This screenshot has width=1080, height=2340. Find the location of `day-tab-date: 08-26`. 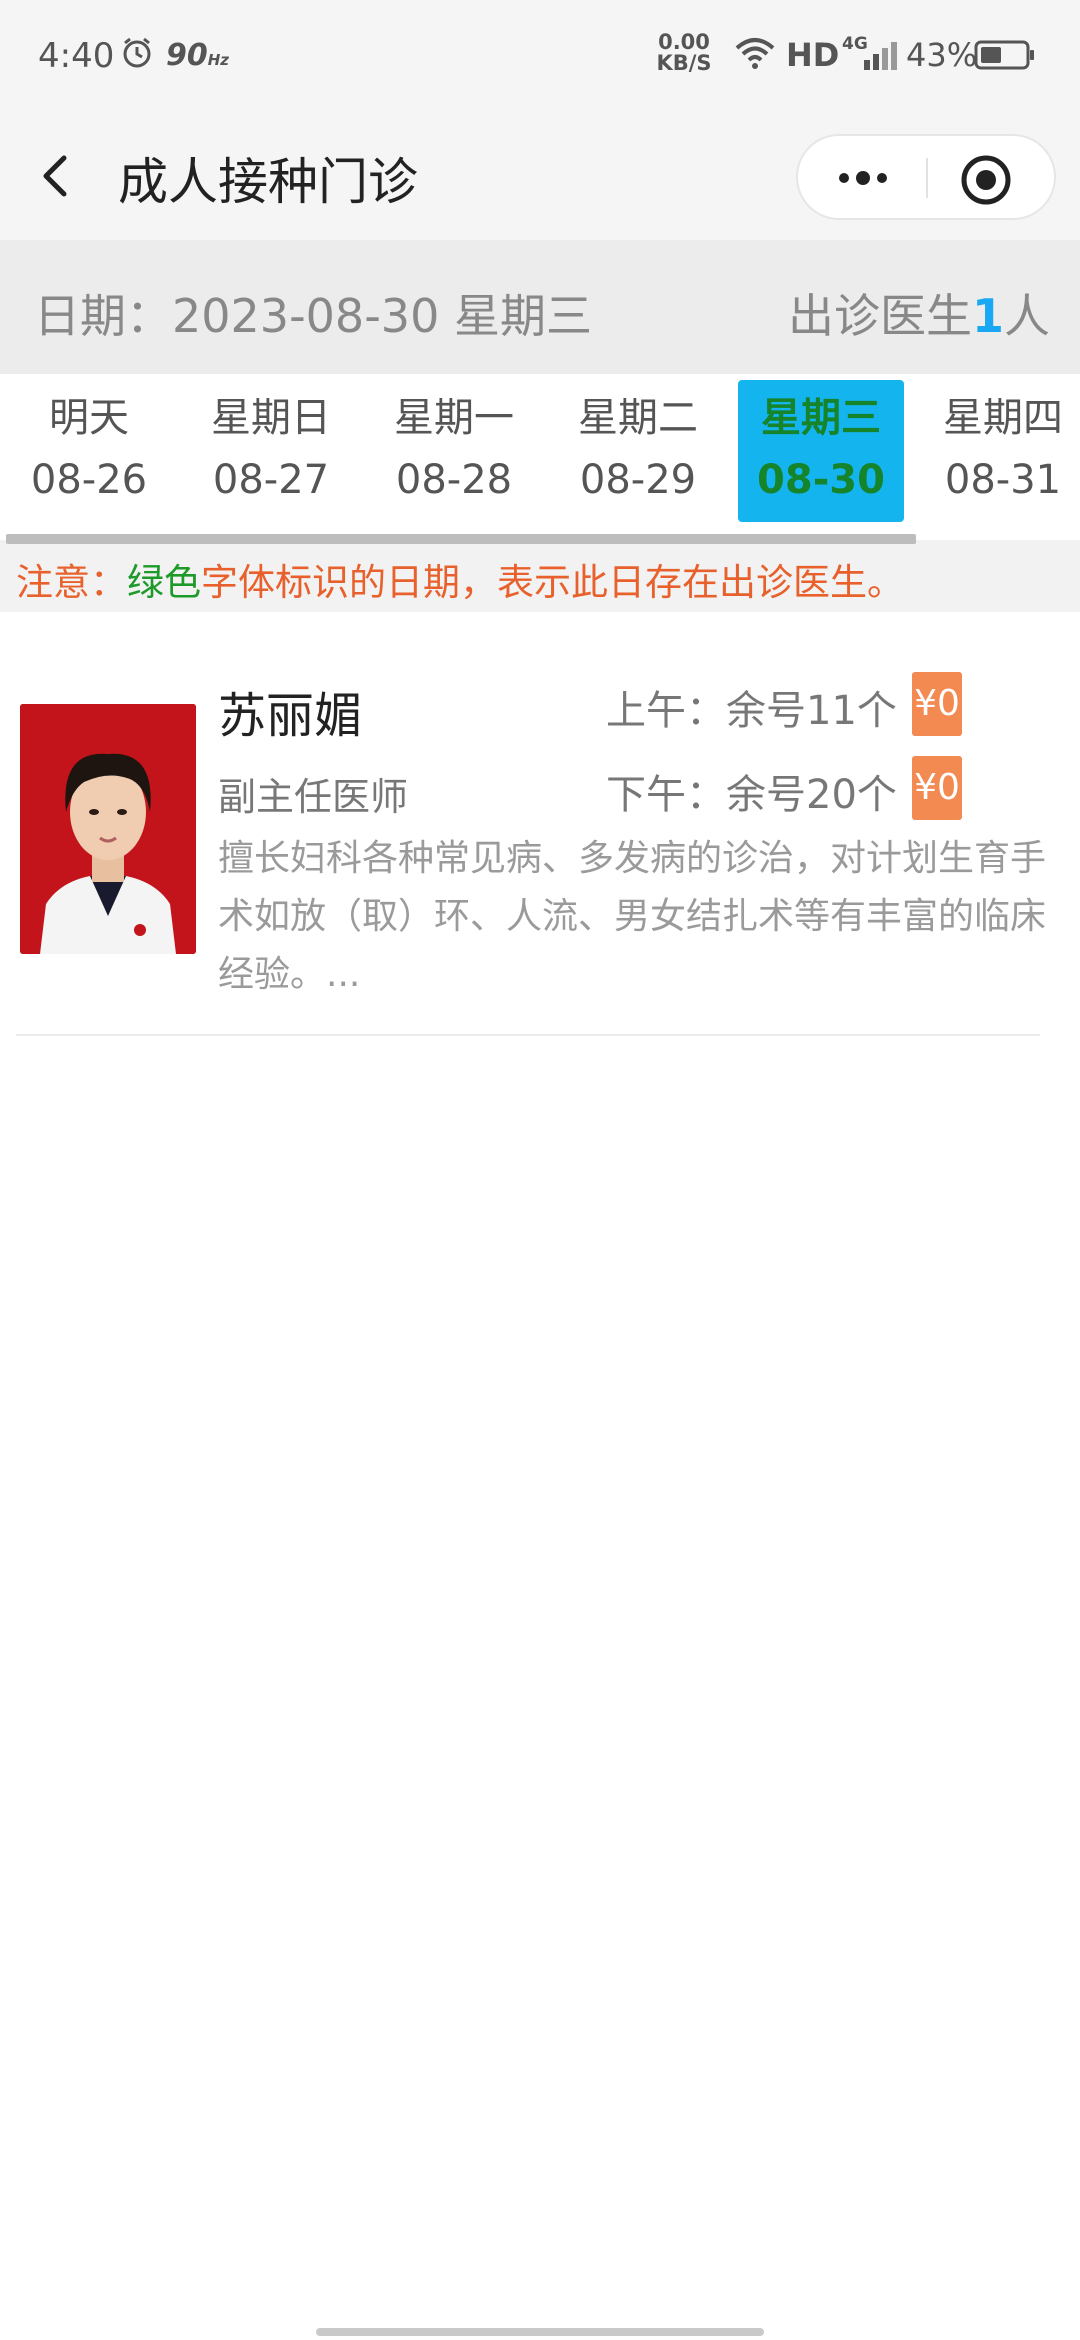

day-tab-date: 08-26 is located at coordinates (89, 480).